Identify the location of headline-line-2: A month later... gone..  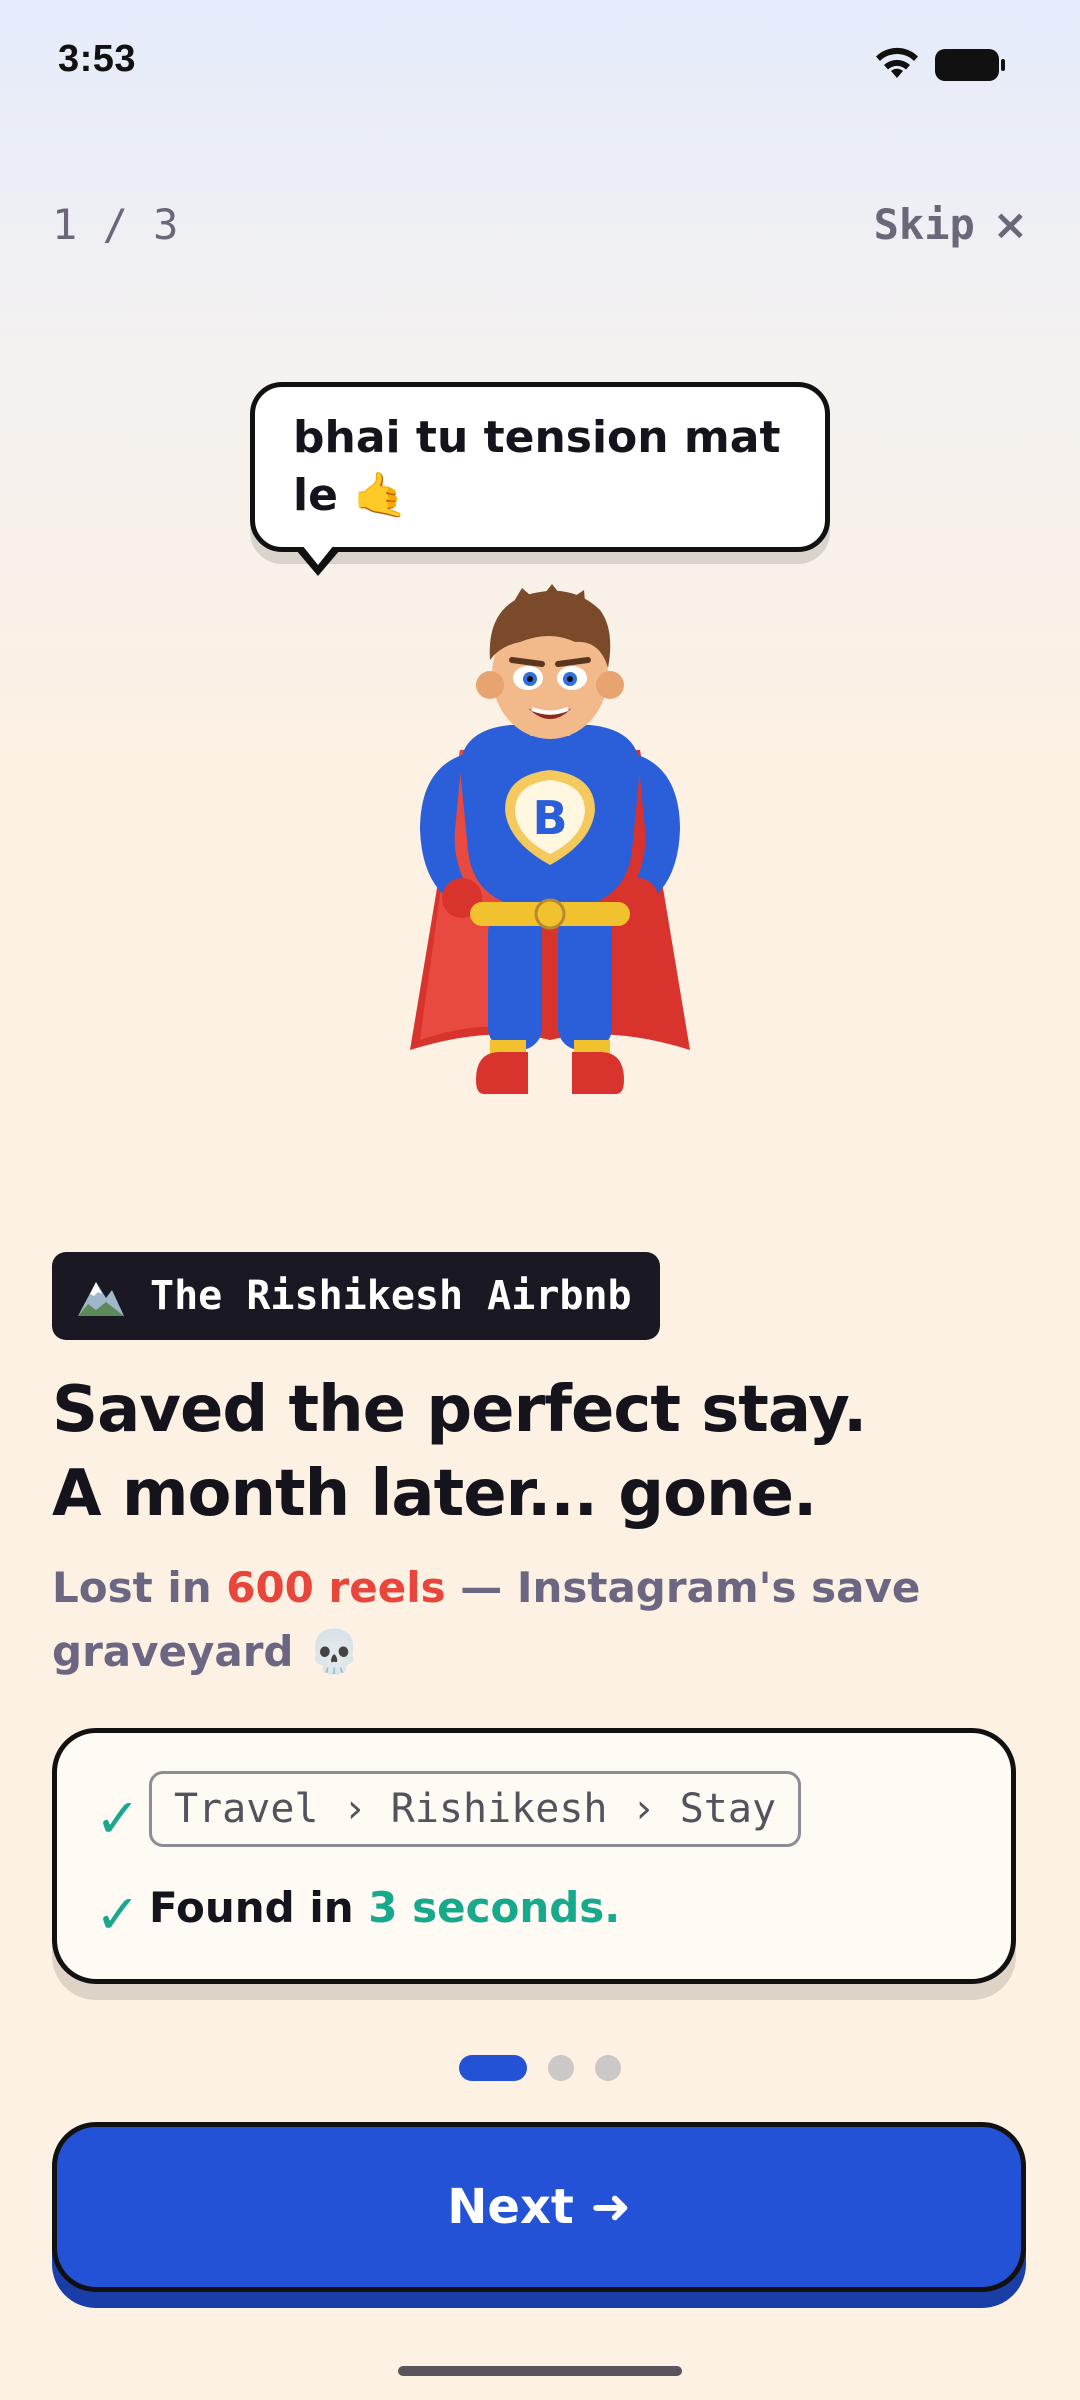
(434, 1494).